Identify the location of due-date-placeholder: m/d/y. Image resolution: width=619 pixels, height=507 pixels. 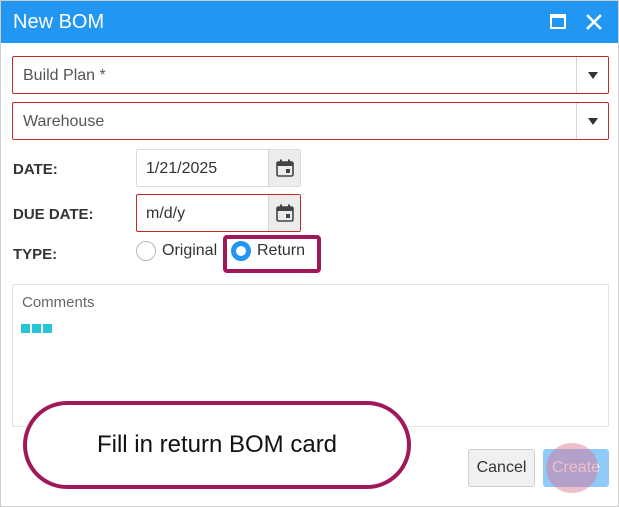
(166, 213).